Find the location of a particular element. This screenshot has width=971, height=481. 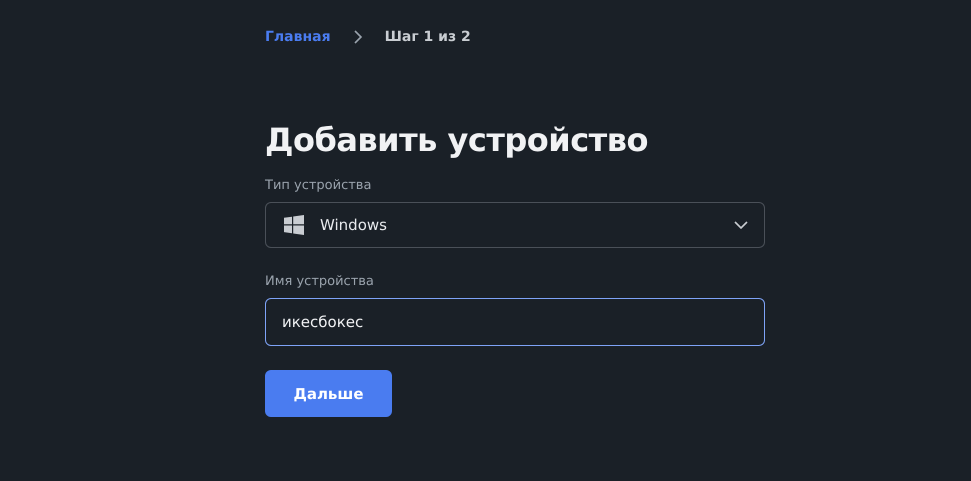

device-name-field: икесбокес is located at coordinates (515, 322).